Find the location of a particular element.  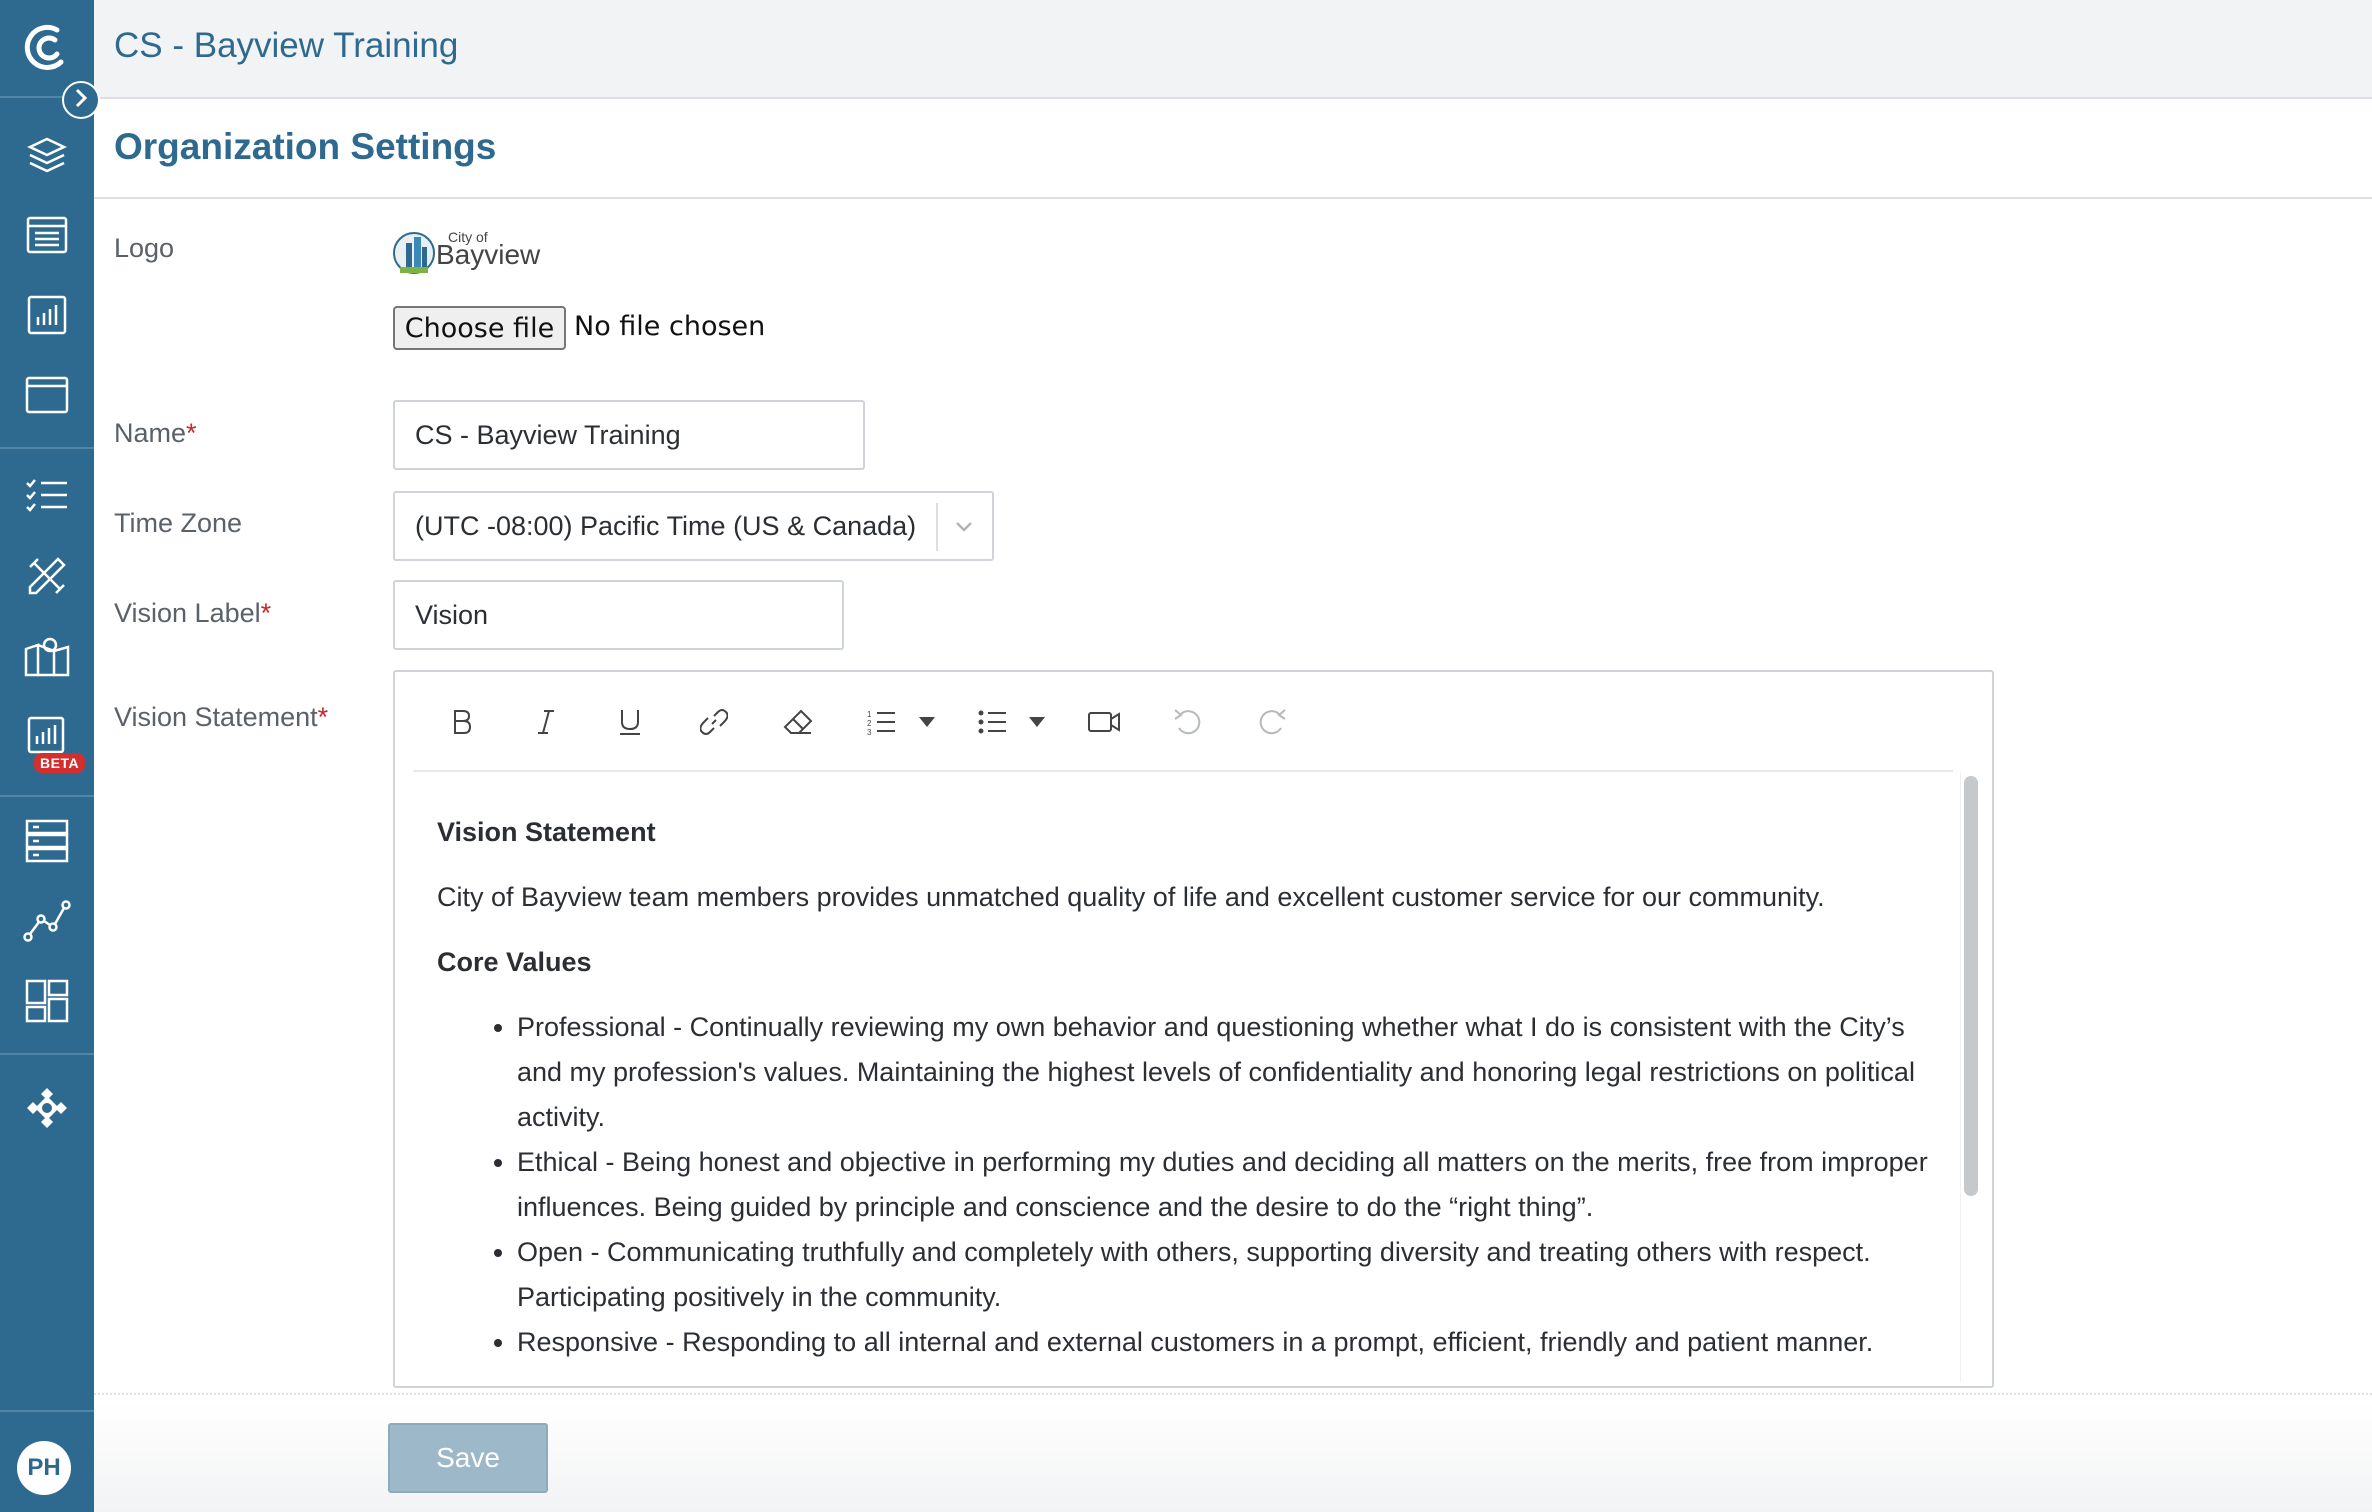

layers-icon is located at coordinates (47, 157).